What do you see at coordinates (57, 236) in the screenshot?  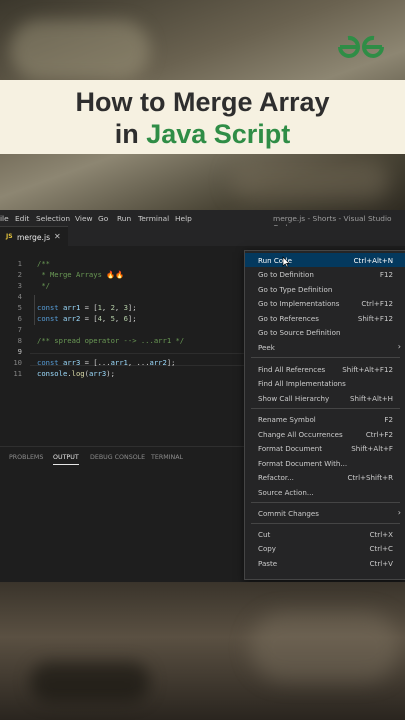 I see `close-icon: ✕` at bounding box center [57, 236].